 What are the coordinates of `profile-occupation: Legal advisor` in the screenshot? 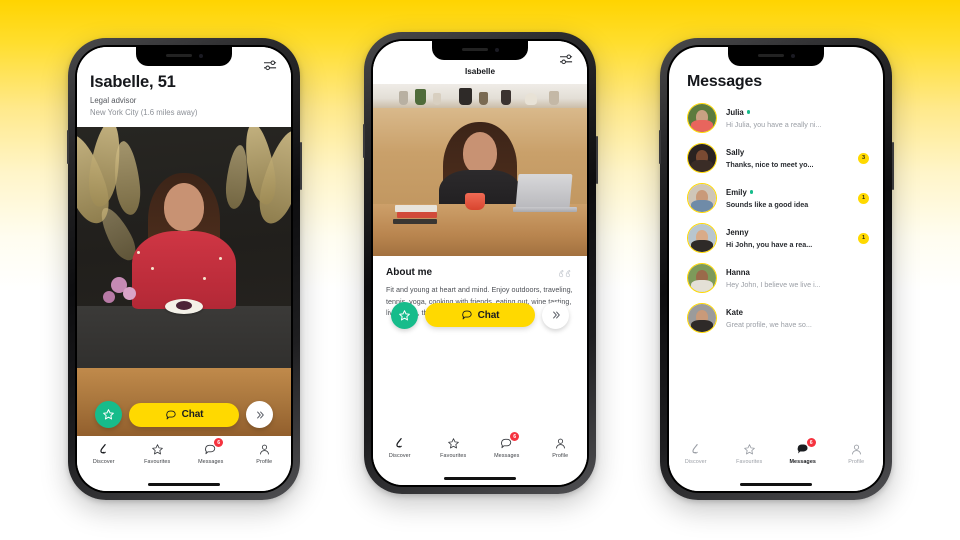 It's located at (113, 100).